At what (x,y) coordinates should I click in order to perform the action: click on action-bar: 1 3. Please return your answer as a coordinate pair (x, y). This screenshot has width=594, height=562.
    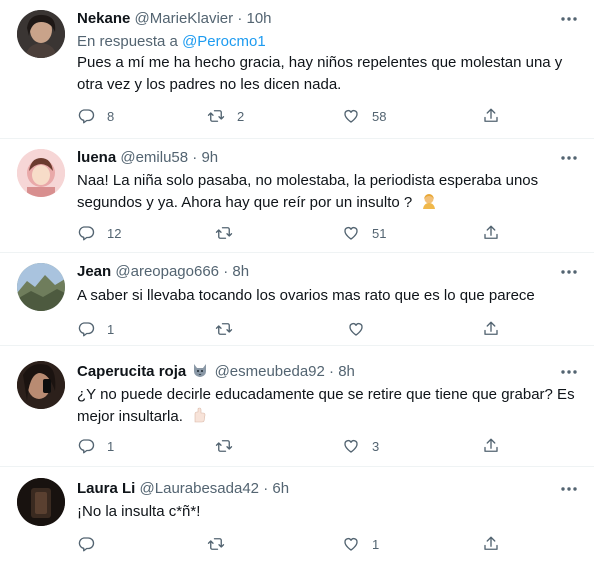
    Looking at the image, I should click on (297, 446).